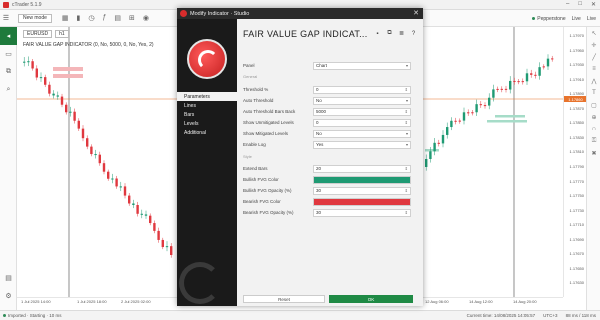 This screenshot has height=320, width=600. What do you see at coordinates (576, 152) in the screenshot?
I see `price-tick: 1.17810` at bounding box center [576, 152].